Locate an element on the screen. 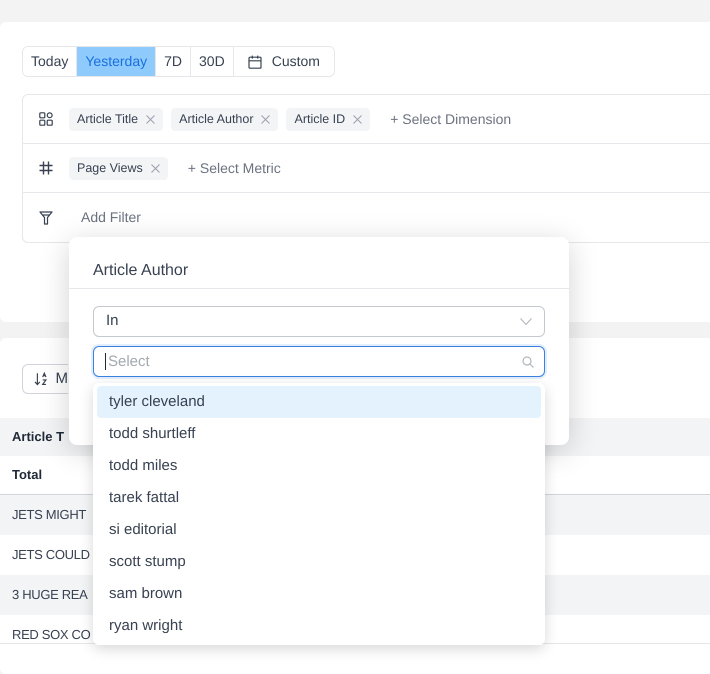 The height and width of the screenshot is (674, 710). dimension-chip: Article Title is located at coordinates (116, 119).